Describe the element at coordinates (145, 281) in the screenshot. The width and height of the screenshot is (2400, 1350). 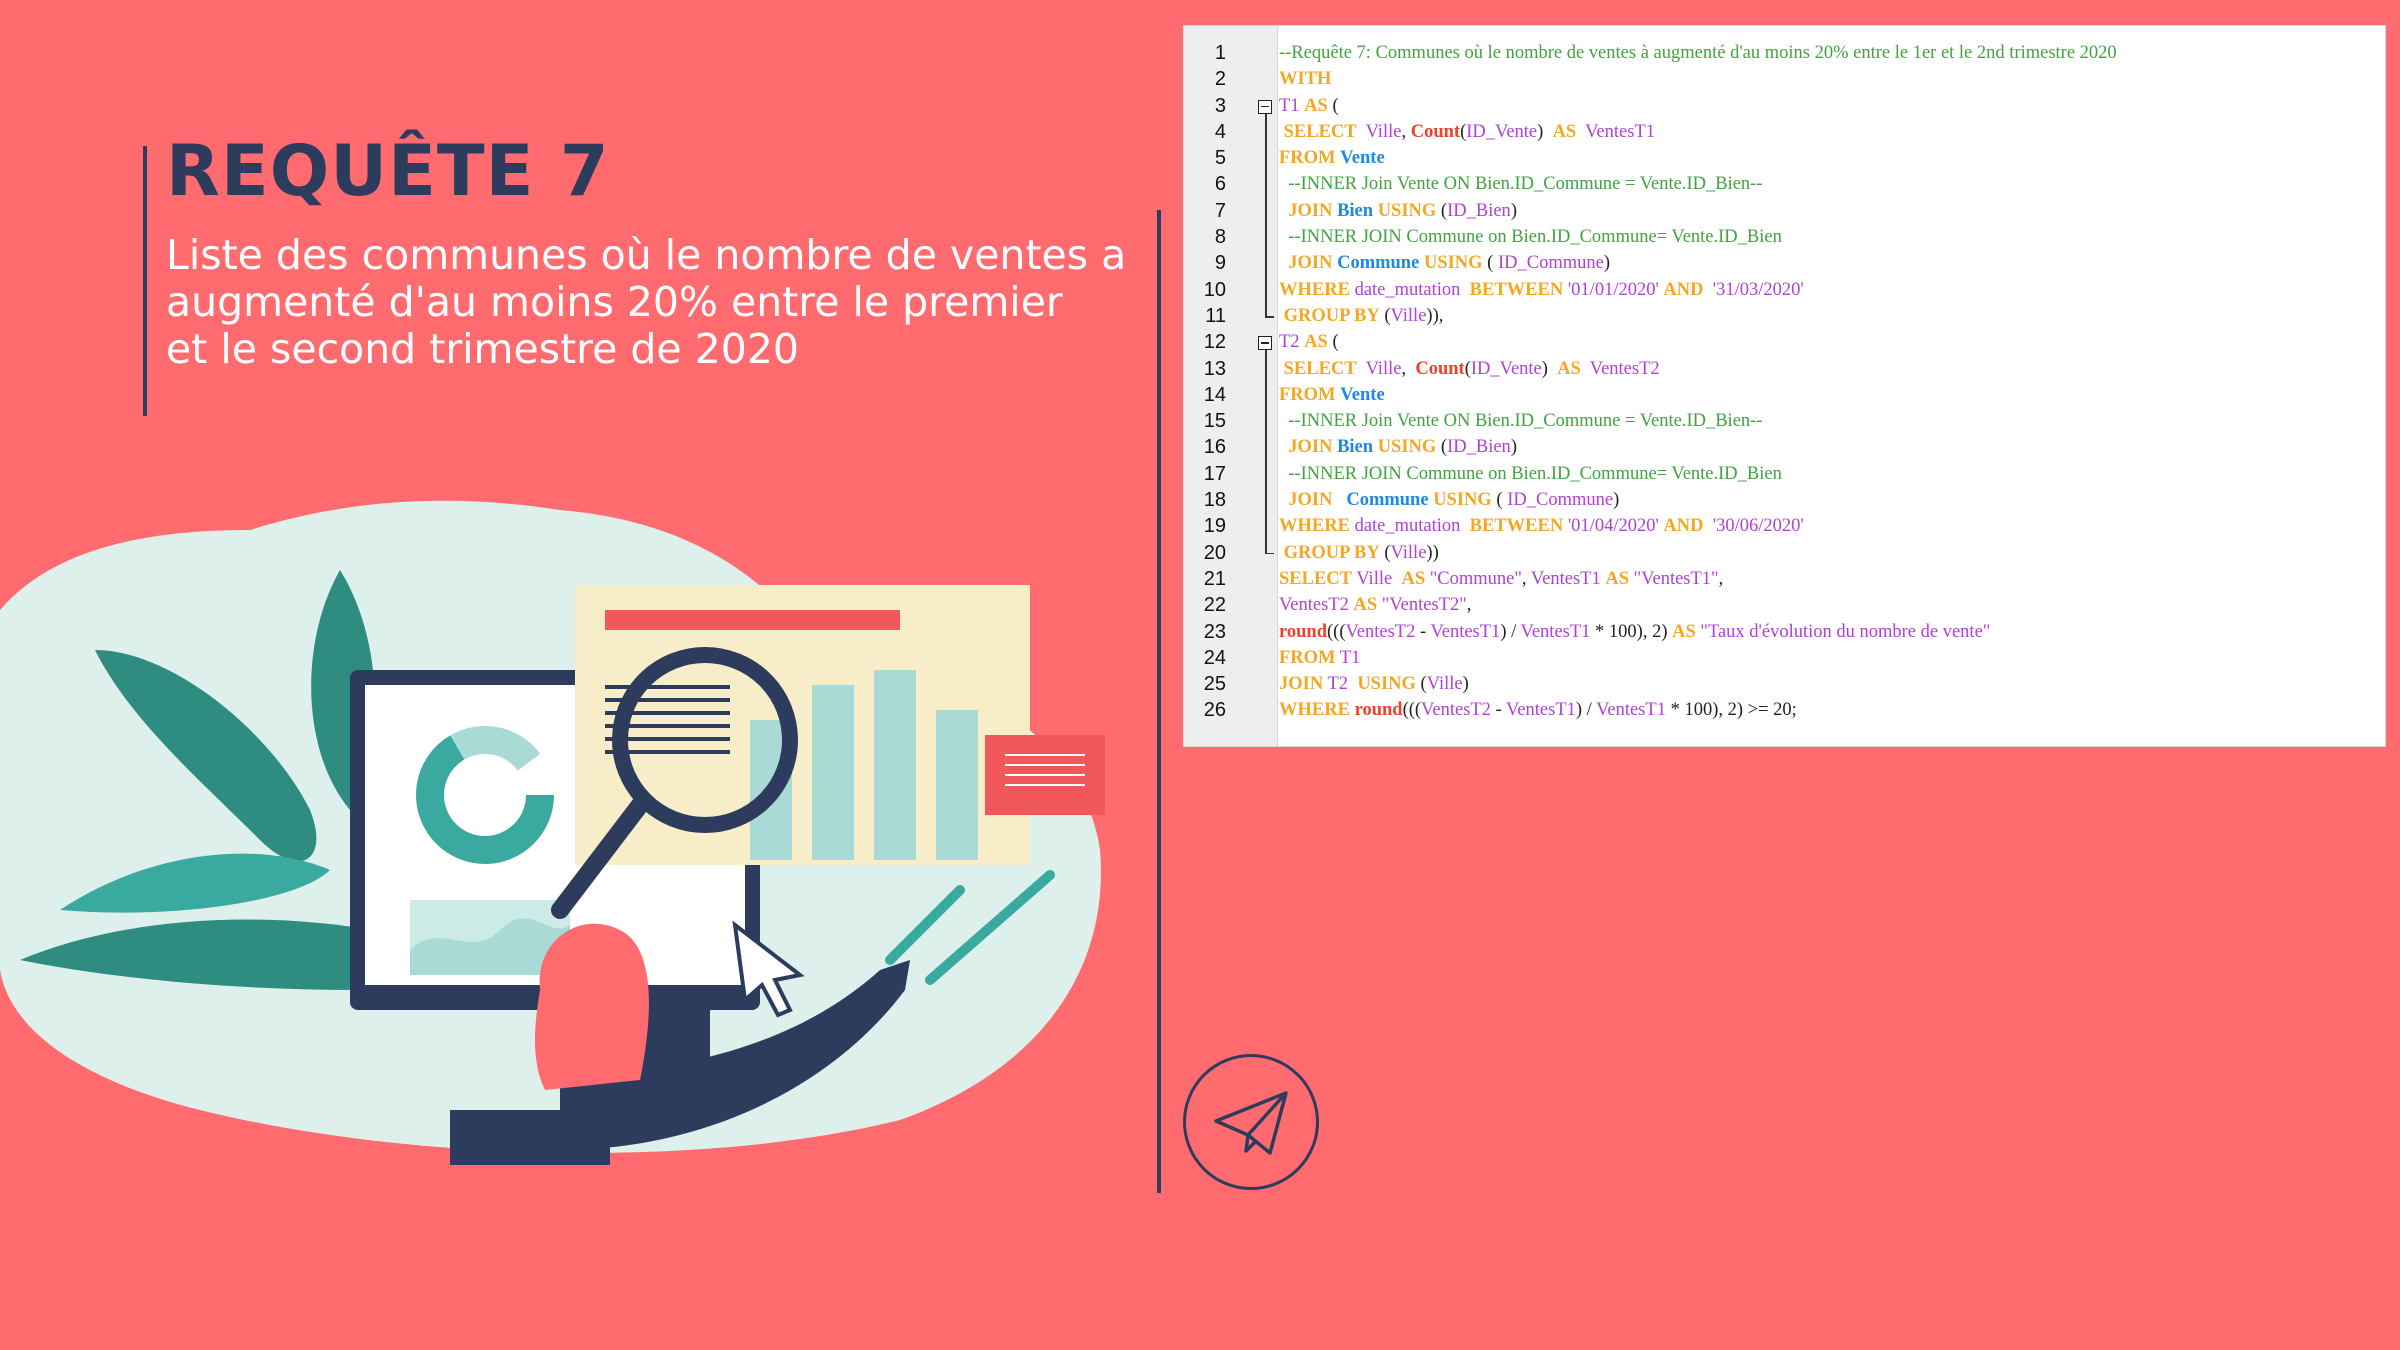
I see `title-accent-rule` at that location.